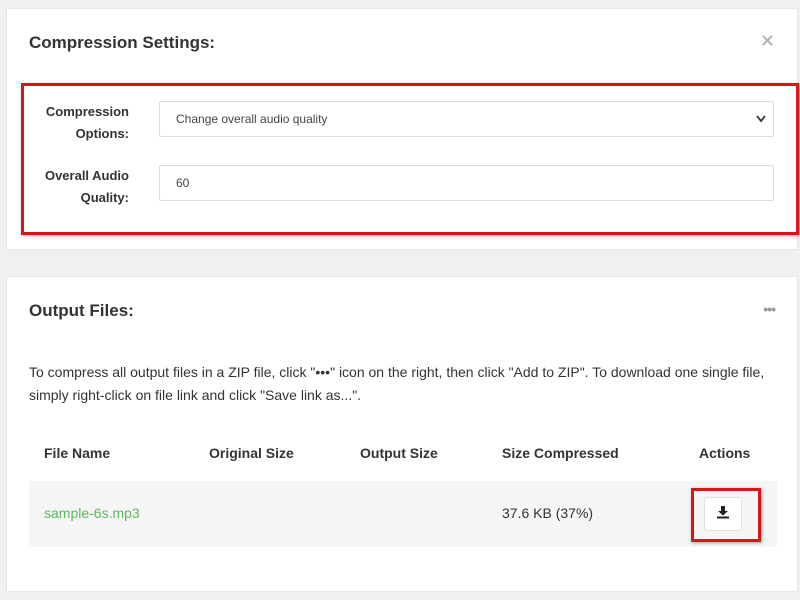 Image resolution: width=800 pixels, height=600 pixels. I want to click on column-output-size: Output Size, so click(399, 453).